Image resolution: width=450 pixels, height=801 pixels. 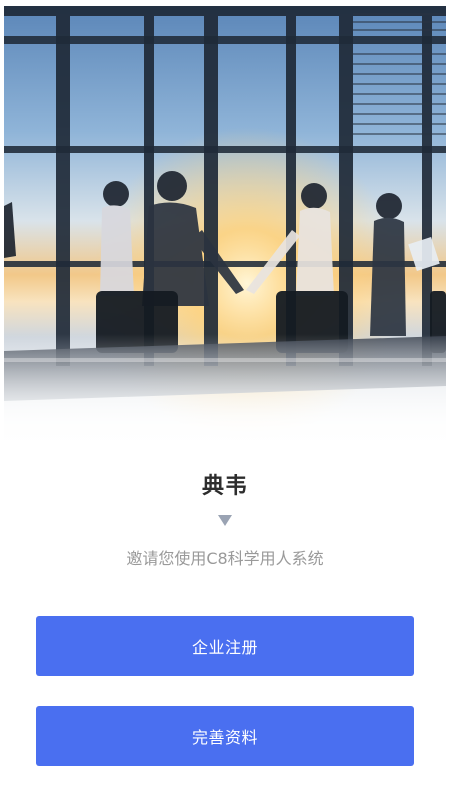 What do you see at coordinates (225, 520) in the screenshot?
I see `triangle-down-icon` at bounding box center [225, 520].